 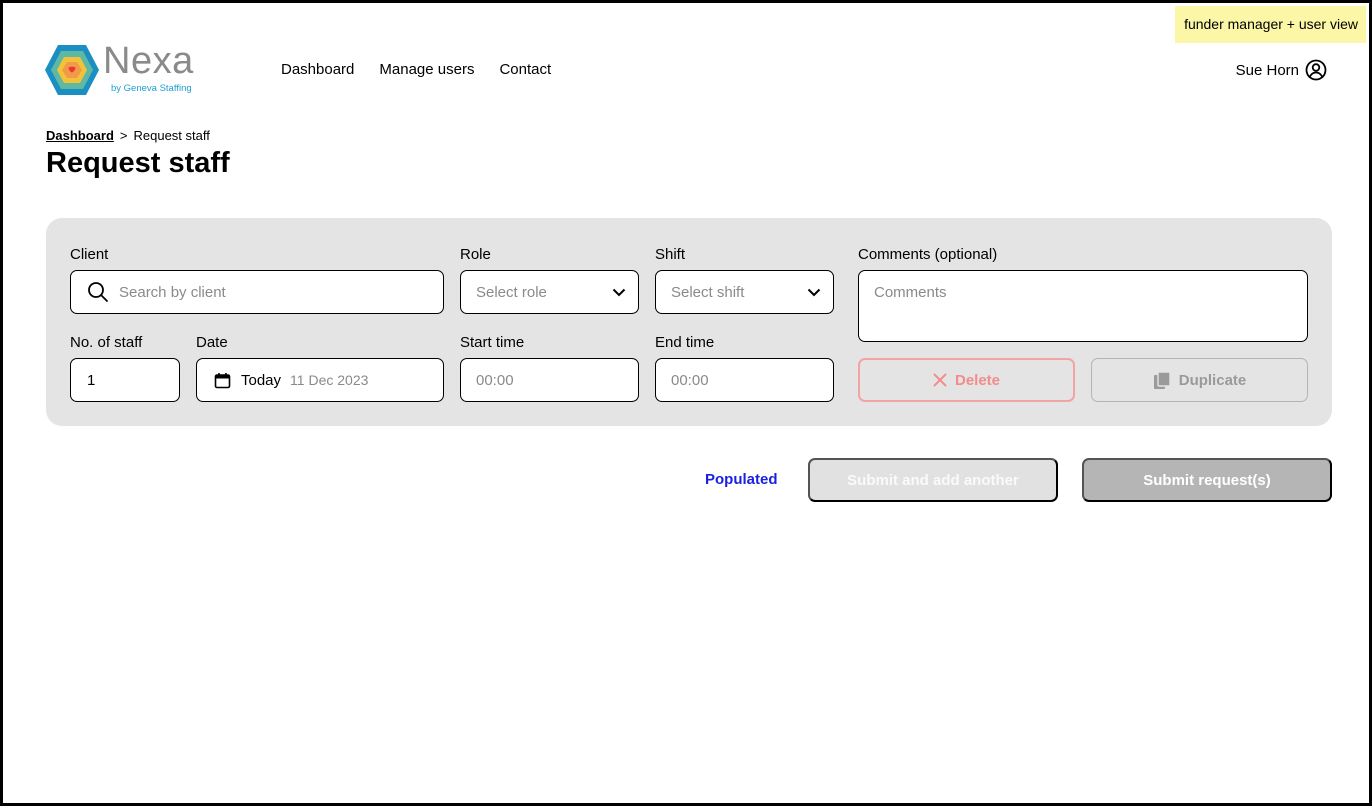 I want to click on start-time-placeholder: 00:00, so click(x=495, y=380).